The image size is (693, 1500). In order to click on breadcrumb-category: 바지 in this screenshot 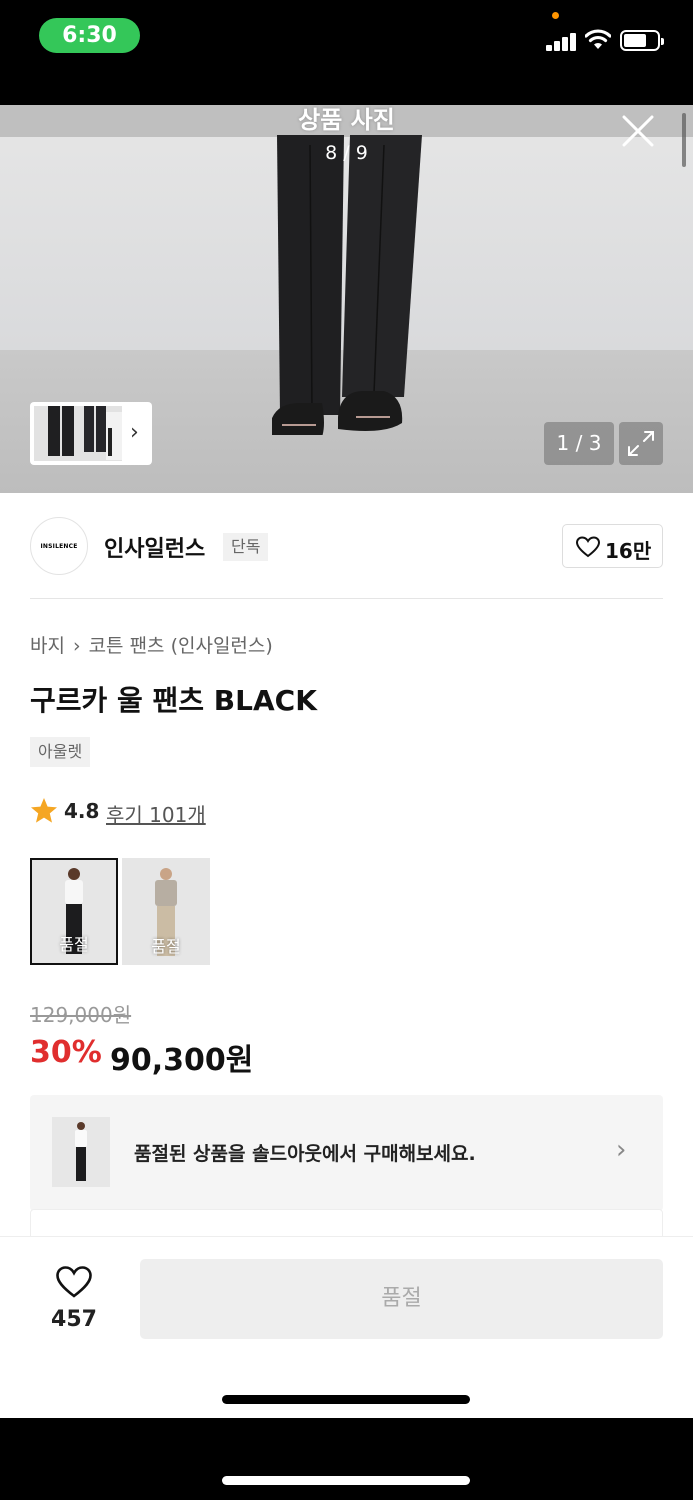, I will do `click(47, 646)`.